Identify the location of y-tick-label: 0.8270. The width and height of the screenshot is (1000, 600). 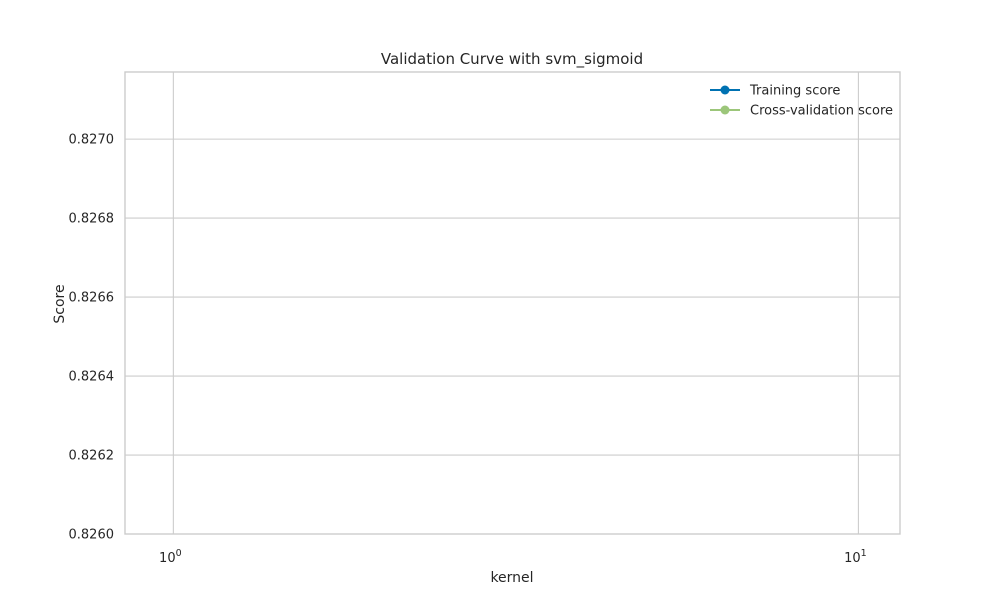
(92, 140).